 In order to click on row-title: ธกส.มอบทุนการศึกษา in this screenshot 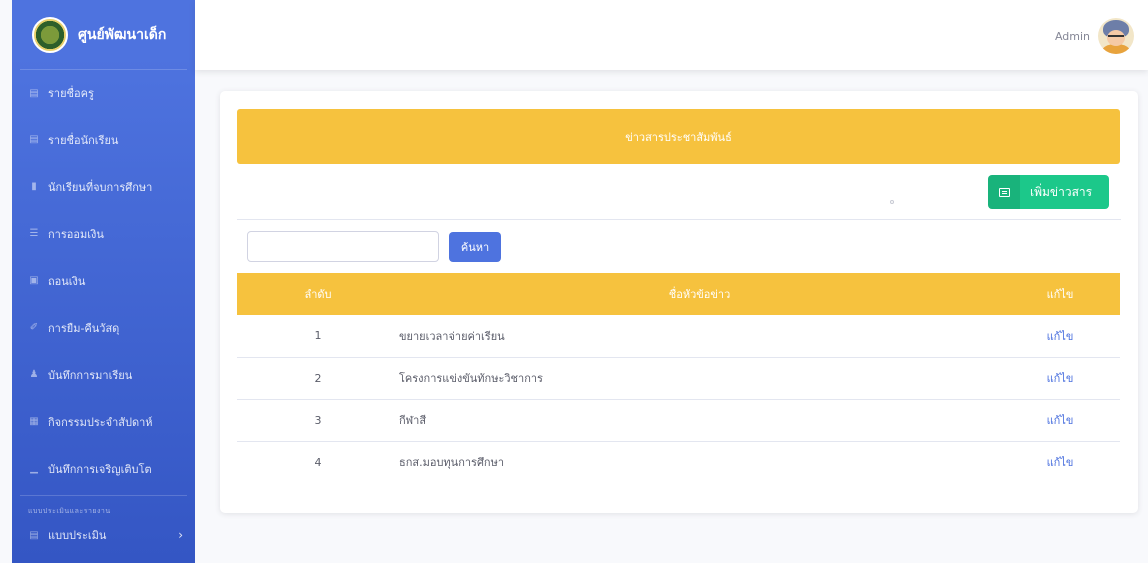, I will do `click(452, 463)`.